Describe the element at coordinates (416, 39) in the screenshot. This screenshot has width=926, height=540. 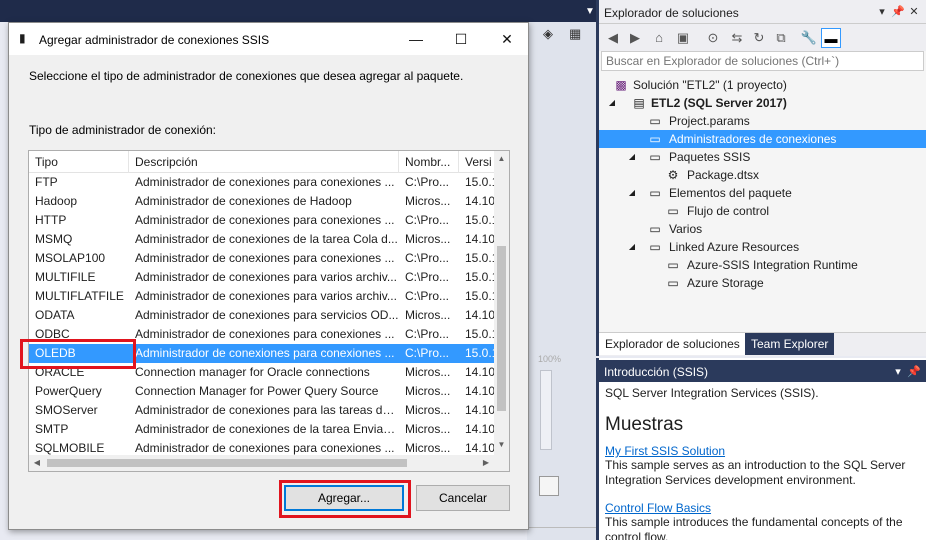
I see `minimize-button: —` at that location.